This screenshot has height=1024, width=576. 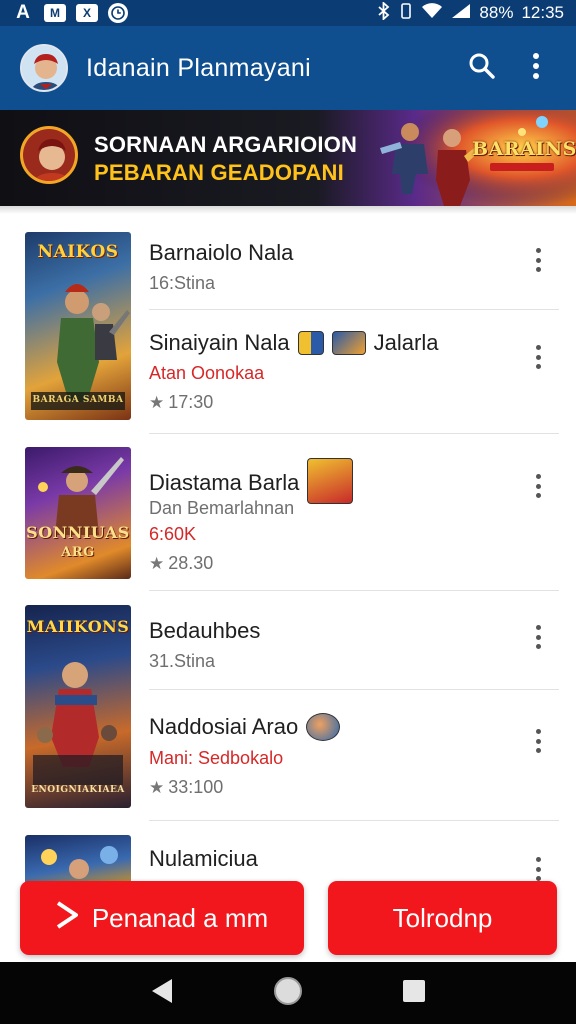 What do you see at coordinates (354, 787) in the screenshot?
I see `item-5-rating: ★ 33:100` at bounding box center [354, 787].